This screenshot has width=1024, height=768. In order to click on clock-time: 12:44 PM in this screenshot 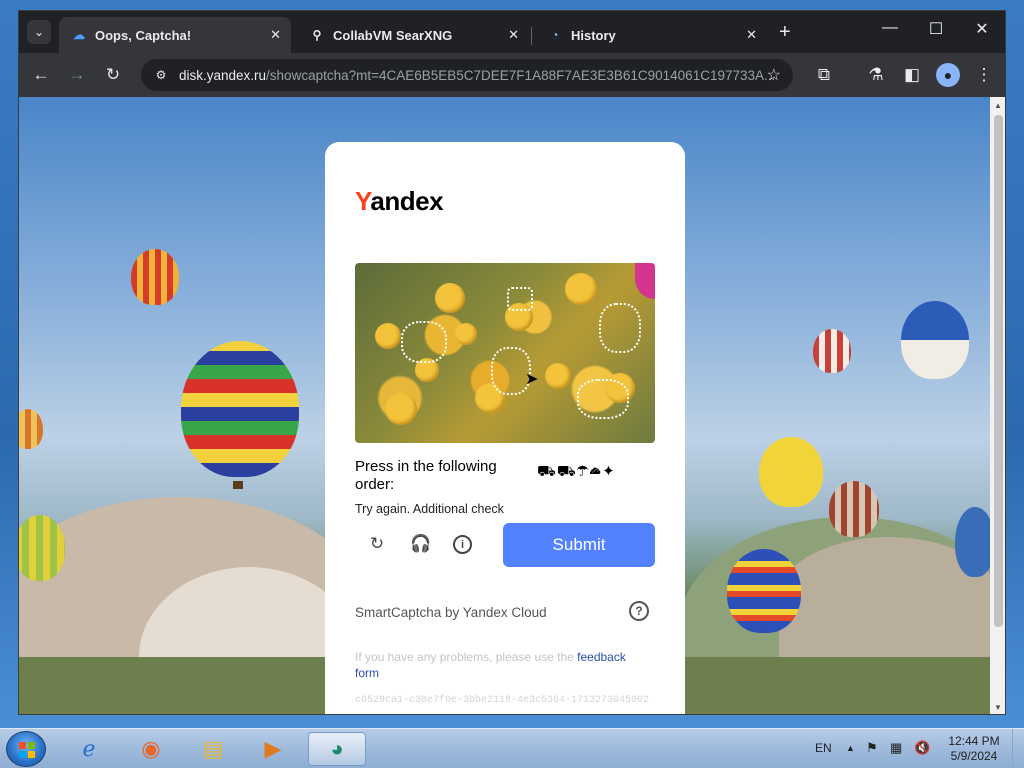, I will do `click(974, 741)`.